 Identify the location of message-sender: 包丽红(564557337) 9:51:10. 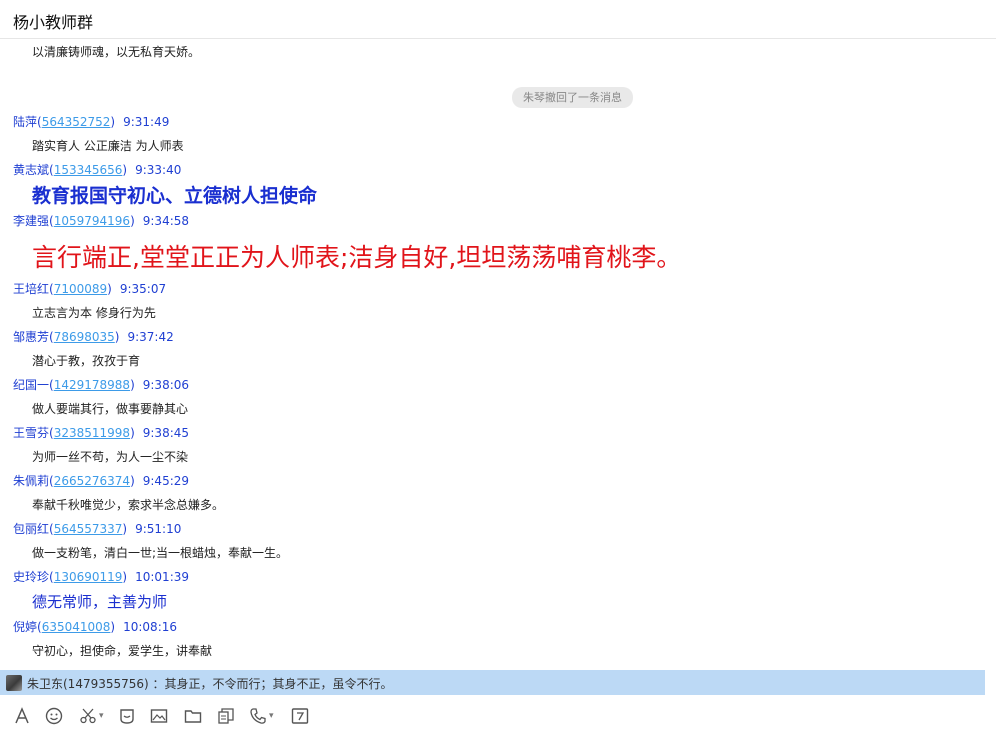
(97, 529).